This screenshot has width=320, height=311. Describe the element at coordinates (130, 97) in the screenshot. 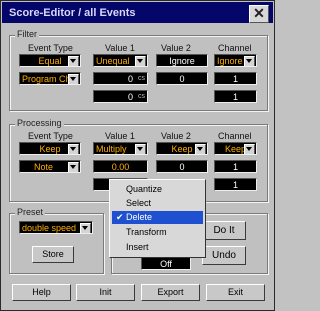

I see `filter-value1-range-number: 0` at that location.